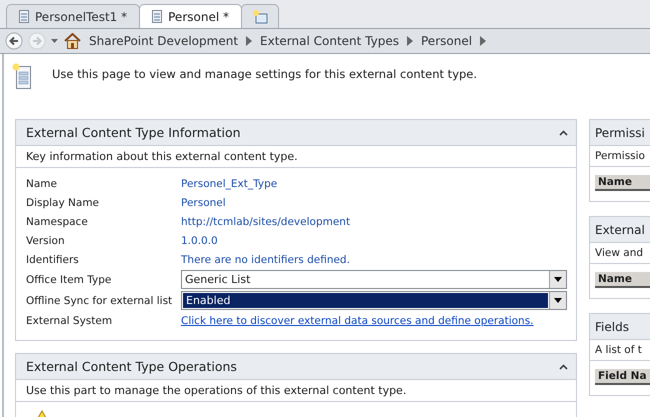  I want to click on column-header: Field Na, so click(622, 377).